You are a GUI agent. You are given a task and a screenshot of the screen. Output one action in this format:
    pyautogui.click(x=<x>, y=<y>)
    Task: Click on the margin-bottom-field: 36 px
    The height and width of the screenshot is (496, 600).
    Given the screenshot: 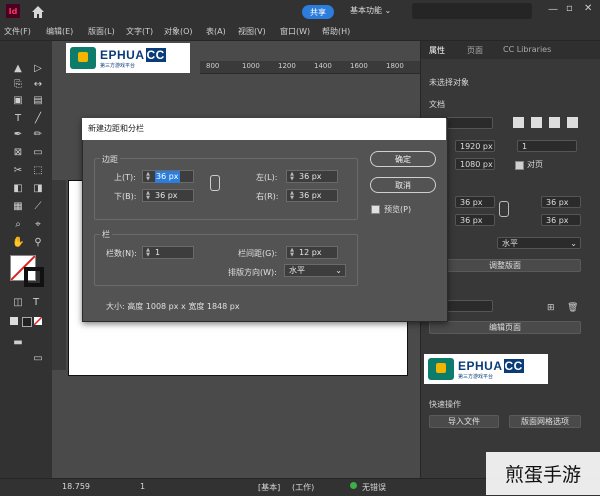 What is the action you would take?
    pyautogui.click(x=475, y=220)
    